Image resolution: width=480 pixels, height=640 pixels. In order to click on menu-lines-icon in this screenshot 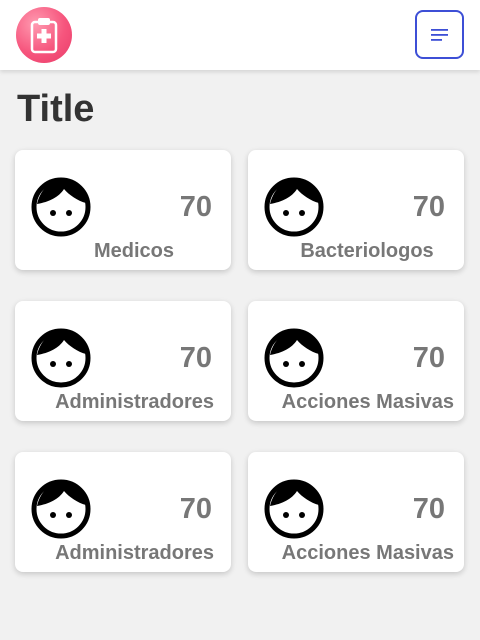, I will do `click(439, 34)`.